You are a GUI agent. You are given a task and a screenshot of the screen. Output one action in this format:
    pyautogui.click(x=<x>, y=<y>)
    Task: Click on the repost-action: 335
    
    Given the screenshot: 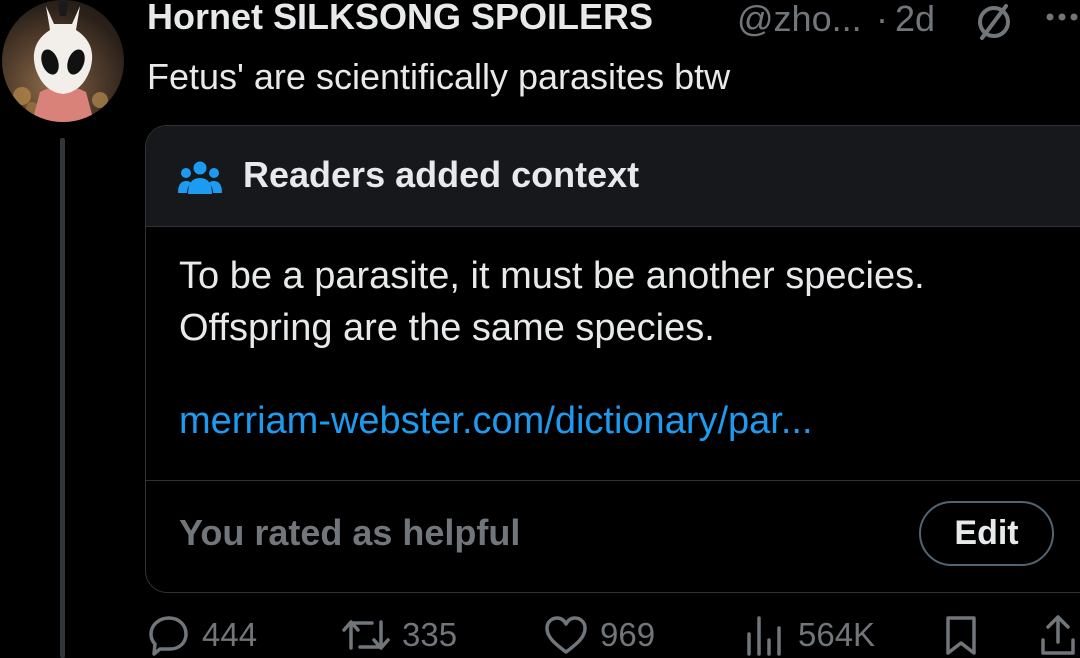 What is the action you would take?
    pyautogui.click(x=399, y=635)
    